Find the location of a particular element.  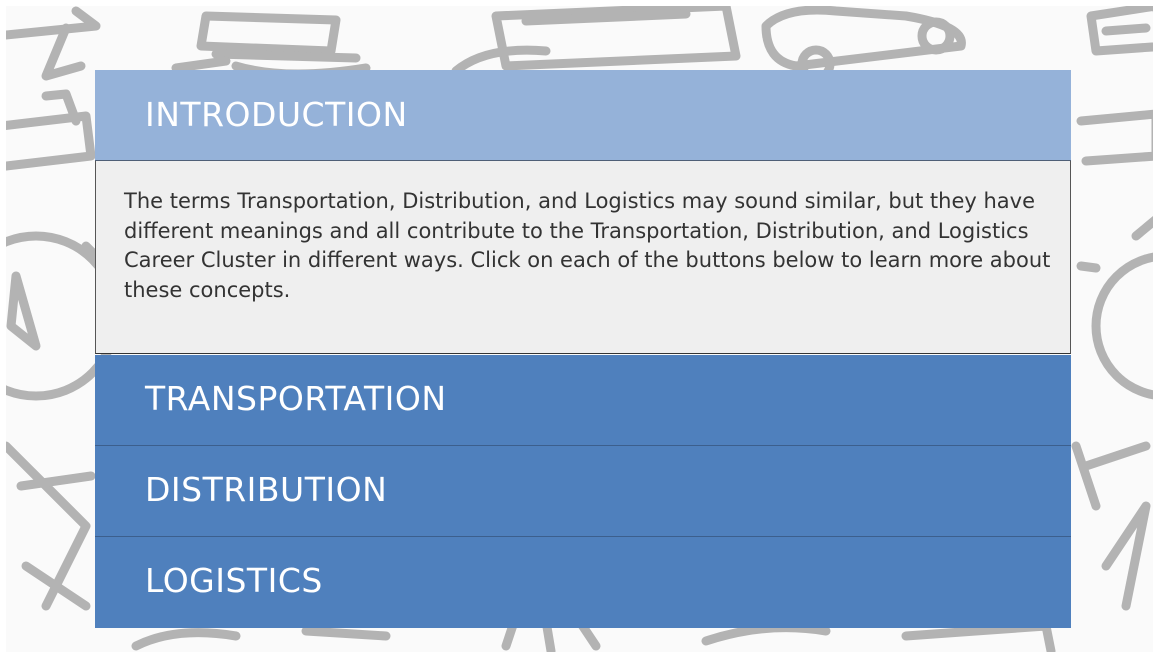

stopwatch-icon is located at coordinates (1122, 307).